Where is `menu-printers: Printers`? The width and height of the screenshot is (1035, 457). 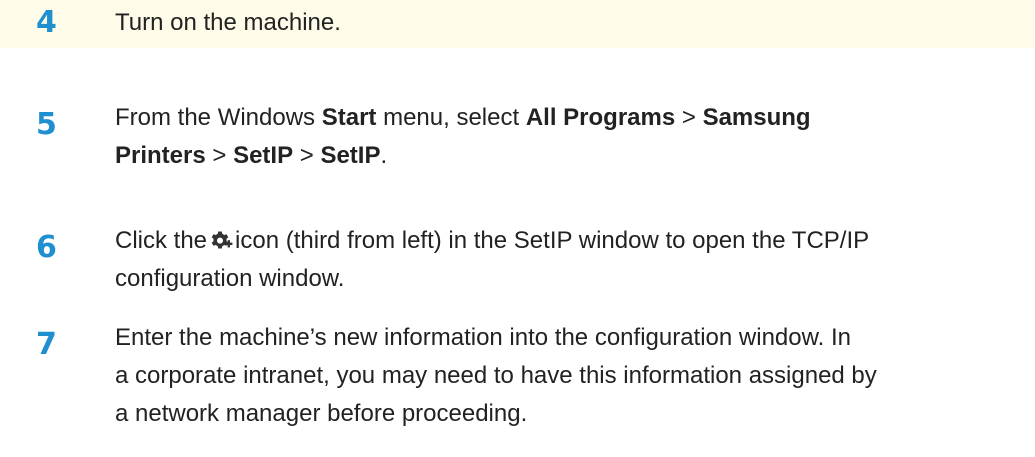
menu-printers: Printers is located at coordinates (160, 155).